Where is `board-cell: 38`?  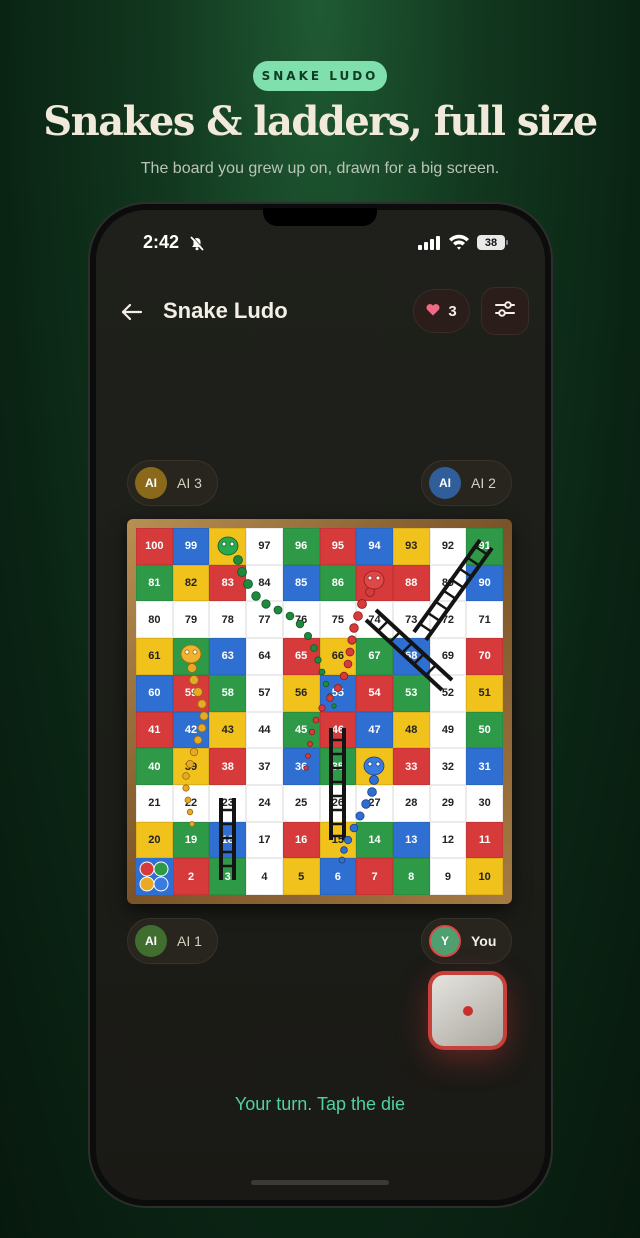 board-cell: 38 is located at coordinates (228, 766).